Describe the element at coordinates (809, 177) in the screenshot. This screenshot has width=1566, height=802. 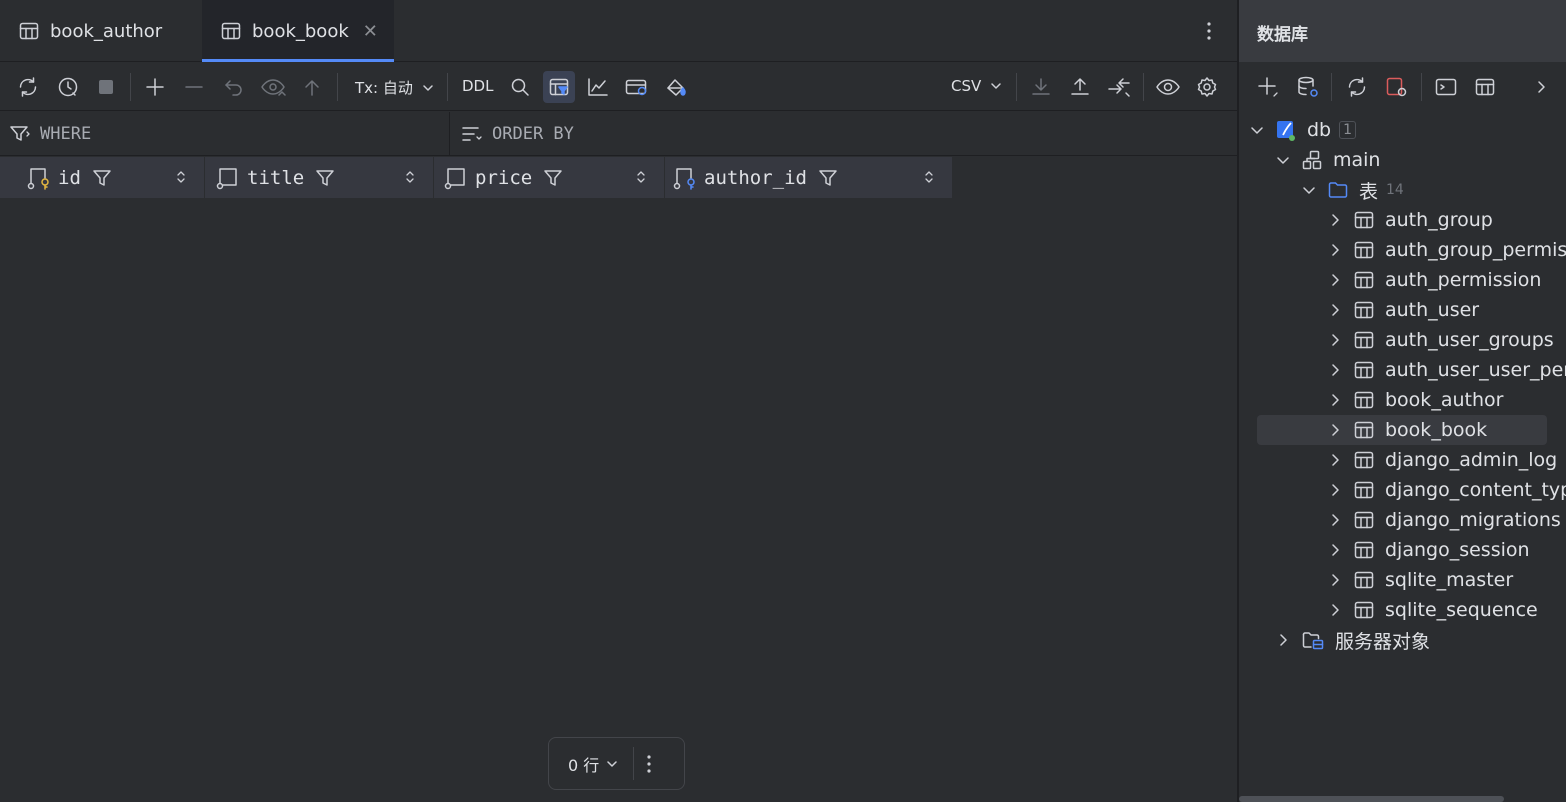
I see `column-header-author-id: author_id` at that location.